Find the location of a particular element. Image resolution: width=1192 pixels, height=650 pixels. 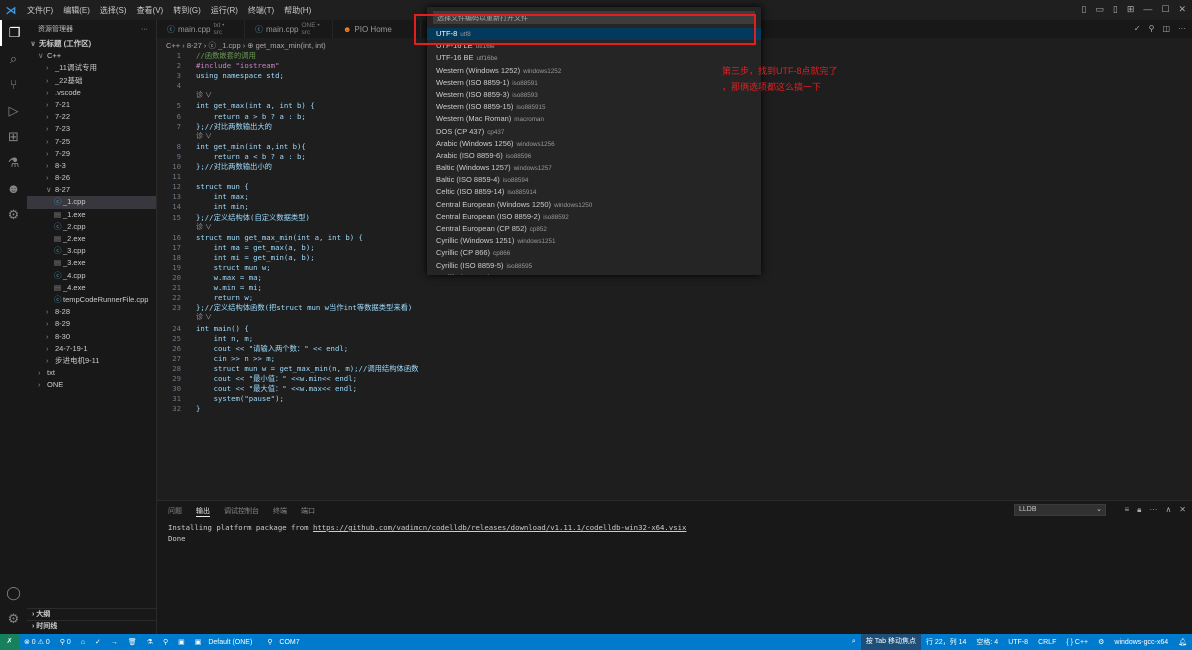

tree-item: ⓒ _2.cpp is located at coordinates (91, 227).